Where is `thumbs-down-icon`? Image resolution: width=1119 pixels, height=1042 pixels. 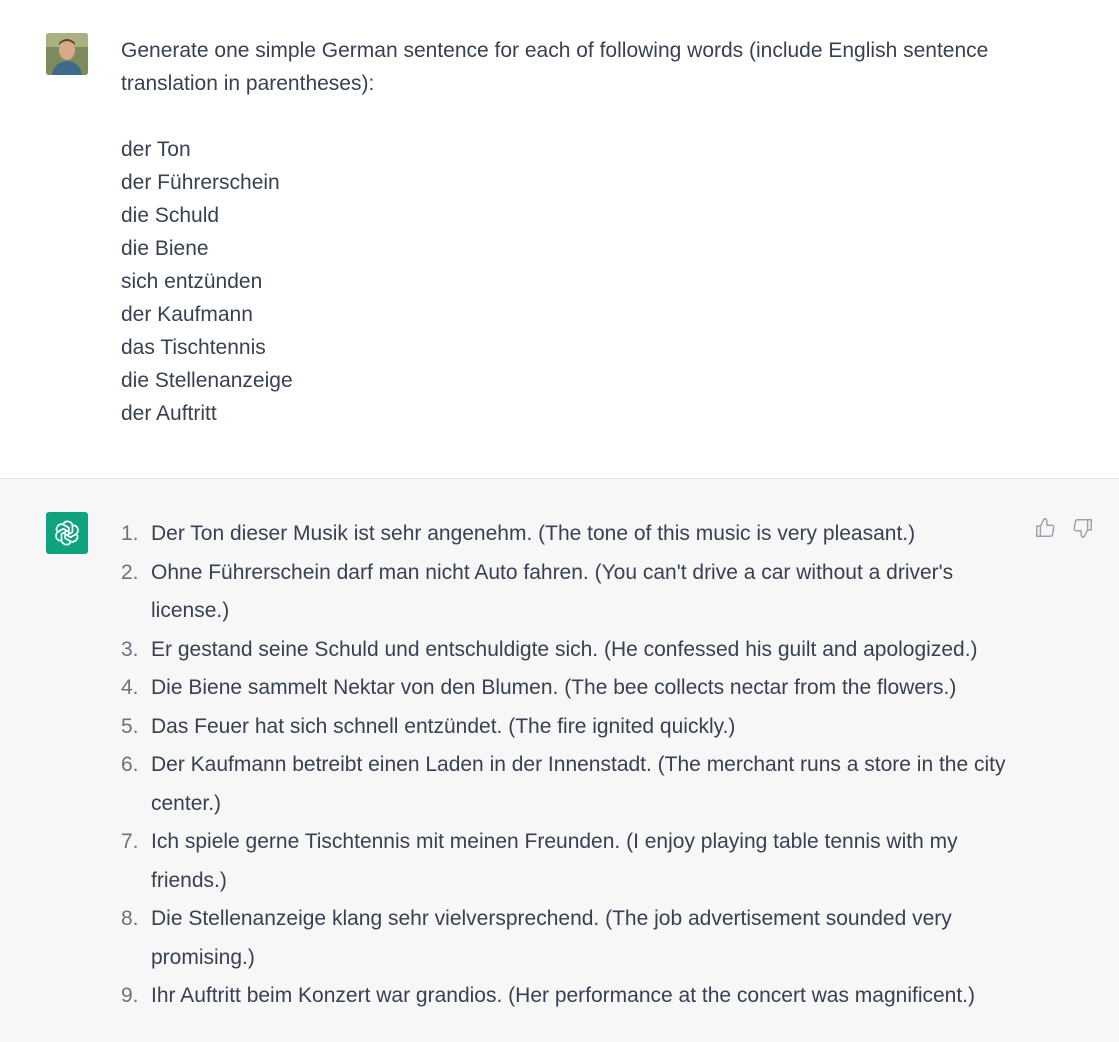 thumbs-down-icon is located at coordinates (1082, 528).